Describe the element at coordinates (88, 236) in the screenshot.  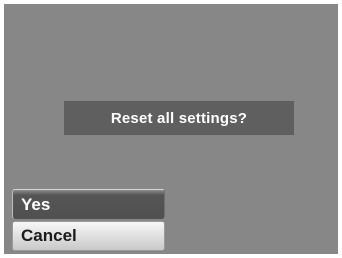
I see `cancel-button: Cancel` at that location.